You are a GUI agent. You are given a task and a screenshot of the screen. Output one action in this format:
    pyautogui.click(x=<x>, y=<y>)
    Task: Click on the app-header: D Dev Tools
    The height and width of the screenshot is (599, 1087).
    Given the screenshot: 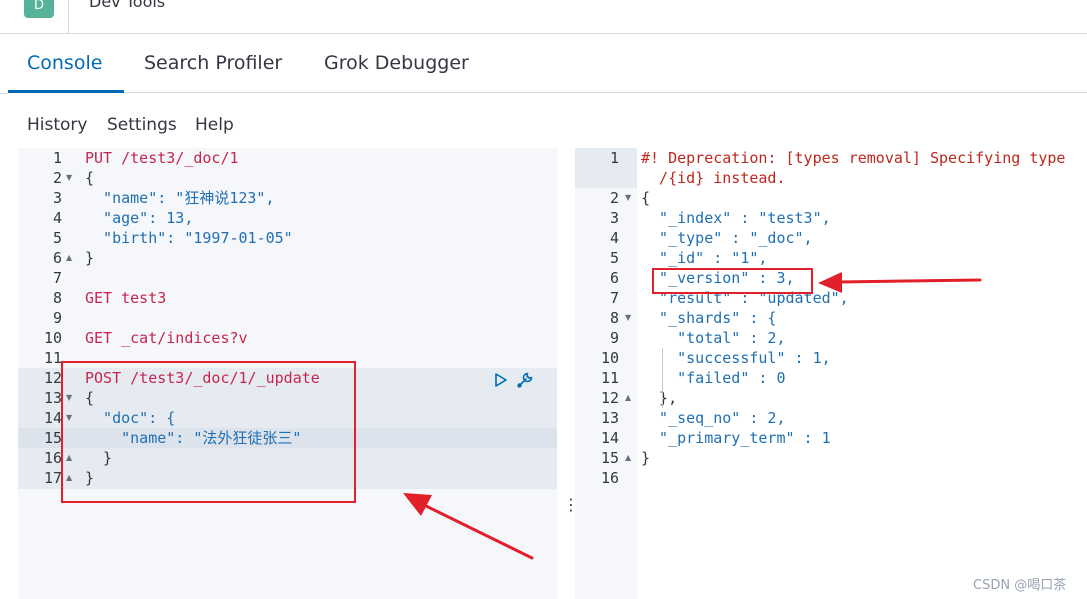 What is the action you would take?
    pyautogui.click(x=543, y=17)
    